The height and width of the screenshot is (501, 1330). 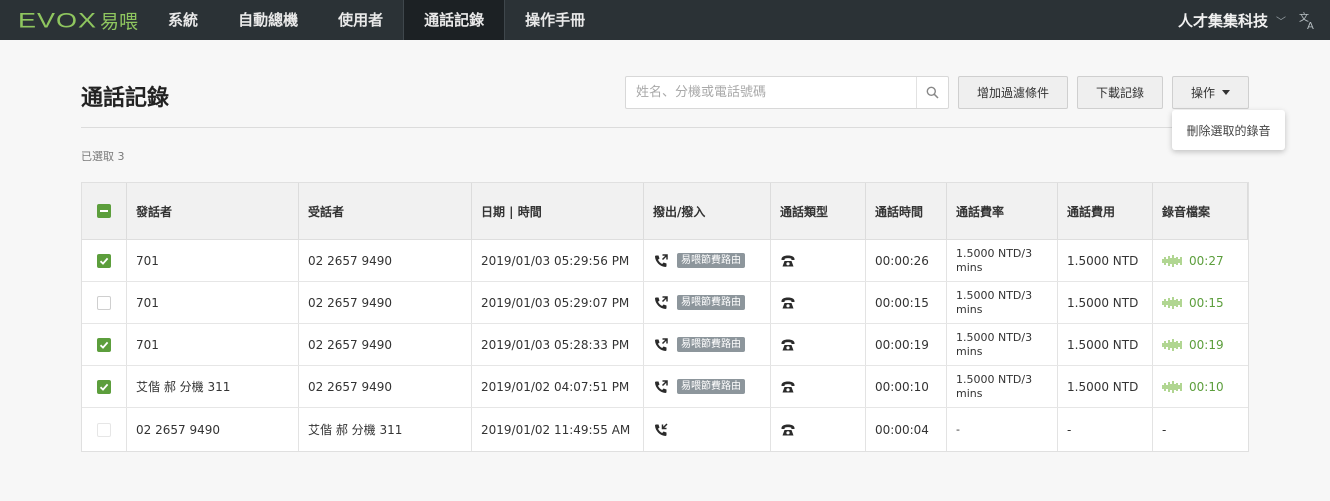 What do you see at coordinates (1206, 344) in the screenshot?
I see `recording-duration: 00:19` at bounding box center [1206, 344].